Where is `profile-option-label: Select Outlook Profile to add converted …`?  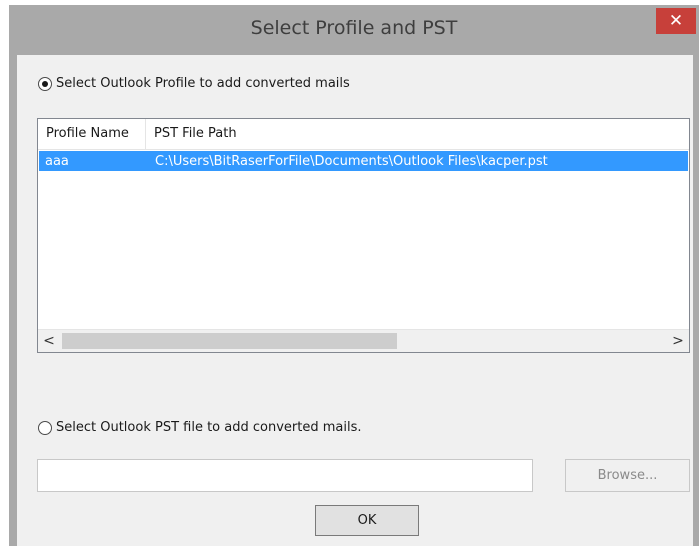
profile-option-label: Select Outlook Profile to add converted … is located at coordinates (203, 83).